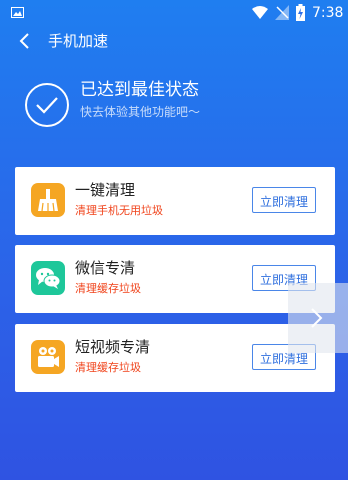 This screenshot has width=348, height=480. What do you see at coordinates (282, 12) in the screenshot?
I see `signal-icon` at bounding box center [282, 12].